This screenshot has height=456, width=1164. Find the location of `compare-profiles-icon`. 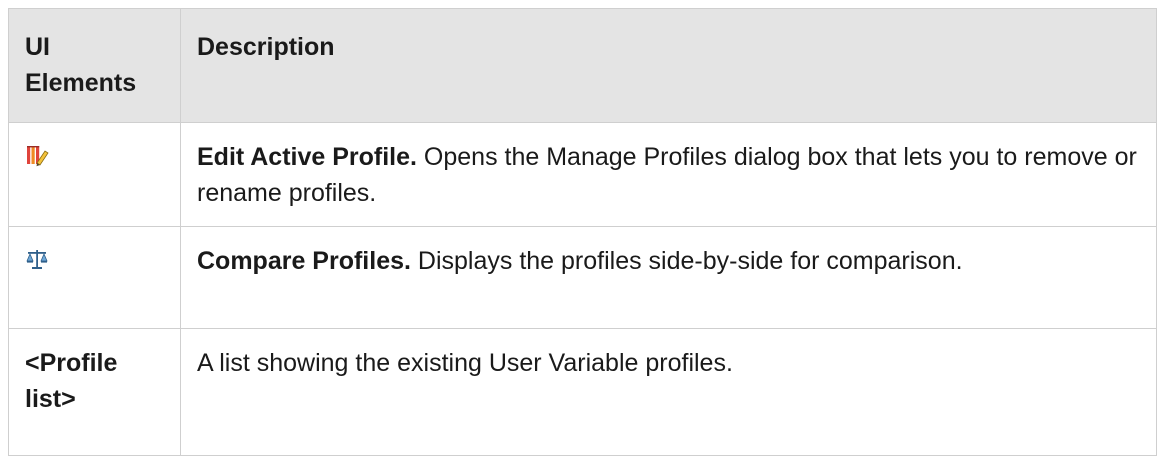

compare-profiles-icon is located at coordinates (37, 259).